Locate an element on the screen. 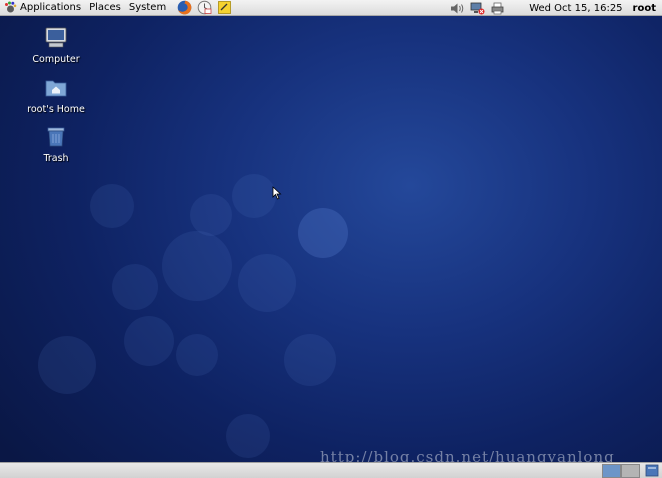 The height and width of the screenshot is (478, 662). desktop-icon-home: root's Home is located at coordinates (56, 96).